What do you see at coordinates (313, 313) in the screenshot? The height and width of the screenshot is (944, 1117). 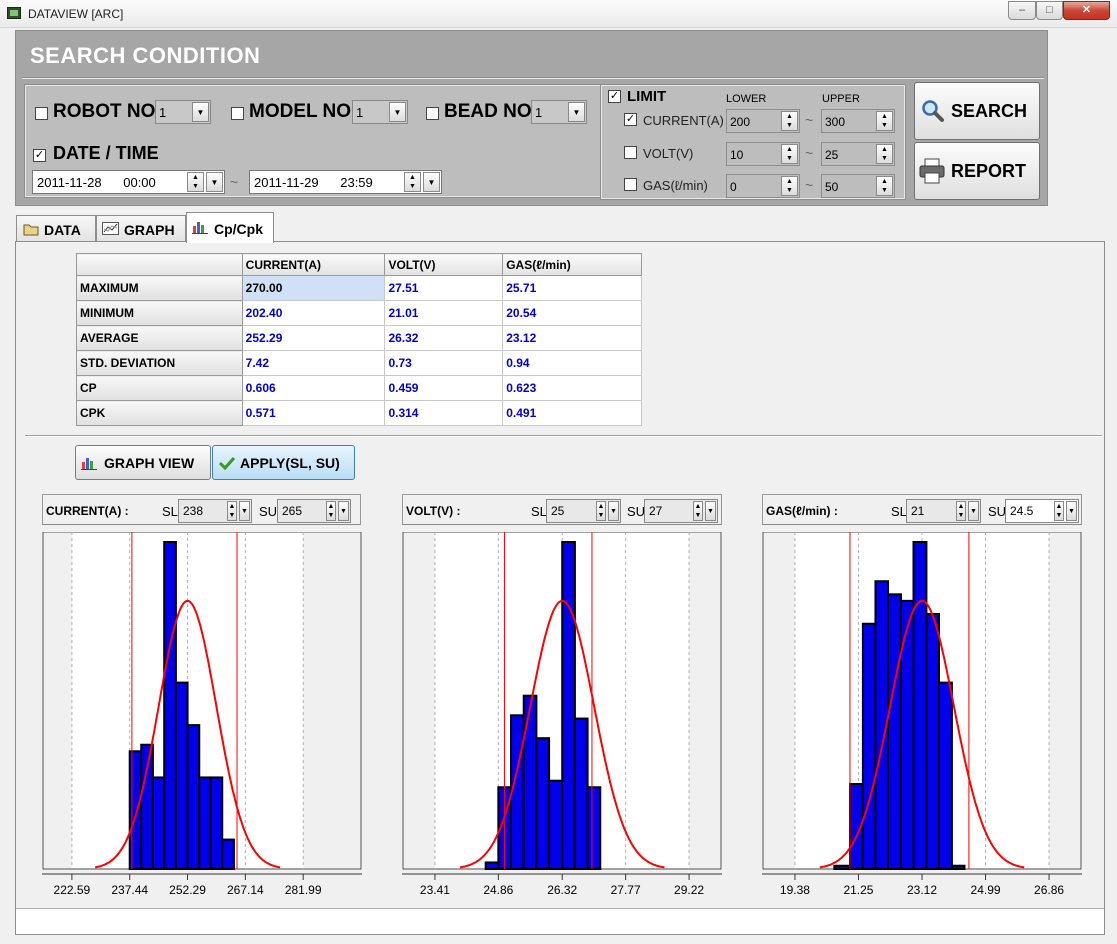 I see `table-cell: 202.40` at bounding box center [313, 313].